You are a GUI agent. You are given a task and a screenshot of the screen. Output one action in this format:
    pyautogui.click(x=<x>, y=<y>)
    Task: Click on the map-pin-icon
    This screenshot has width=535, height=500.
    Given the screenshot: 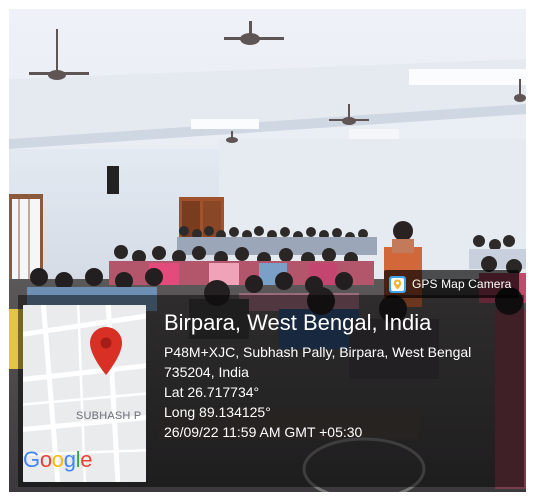 What is the action you would take?
    pyautogui.click(x=106, y=351)
    